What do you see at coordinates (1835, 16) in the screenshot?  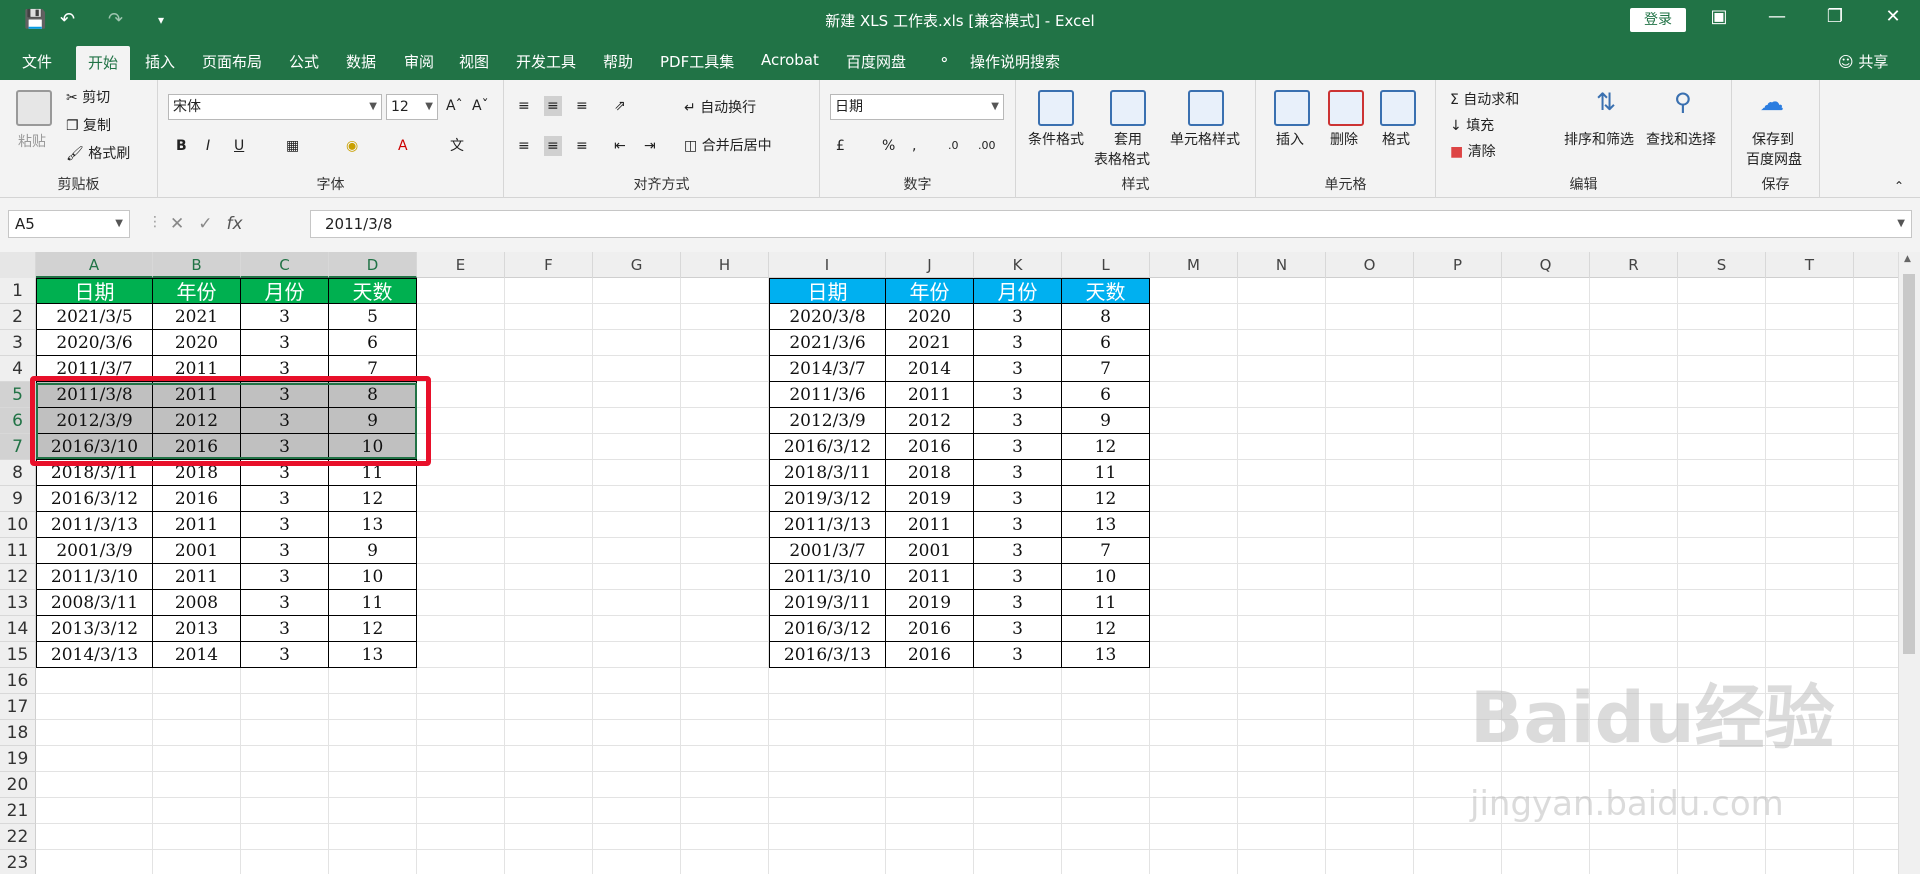 I see `restore-icon: ❐` at bounding box center [1835, 16].